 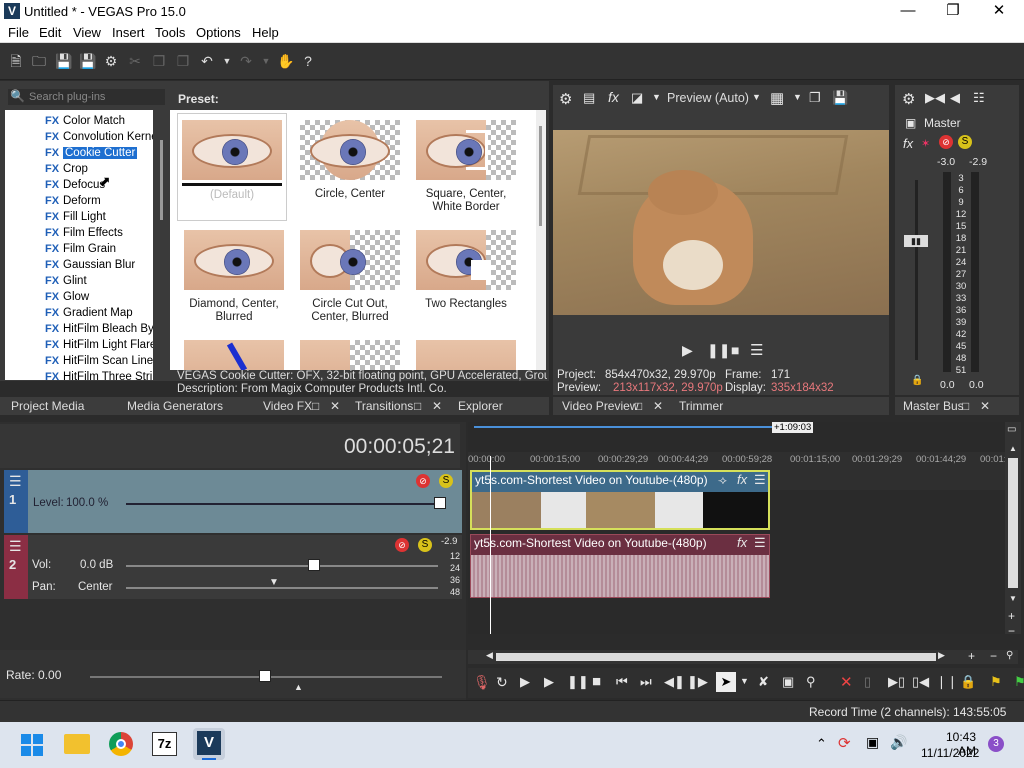 What do you see at coordinates (286, 504) in the screenshot?
I see `level-slider-track` at bounding box center [286, 504].